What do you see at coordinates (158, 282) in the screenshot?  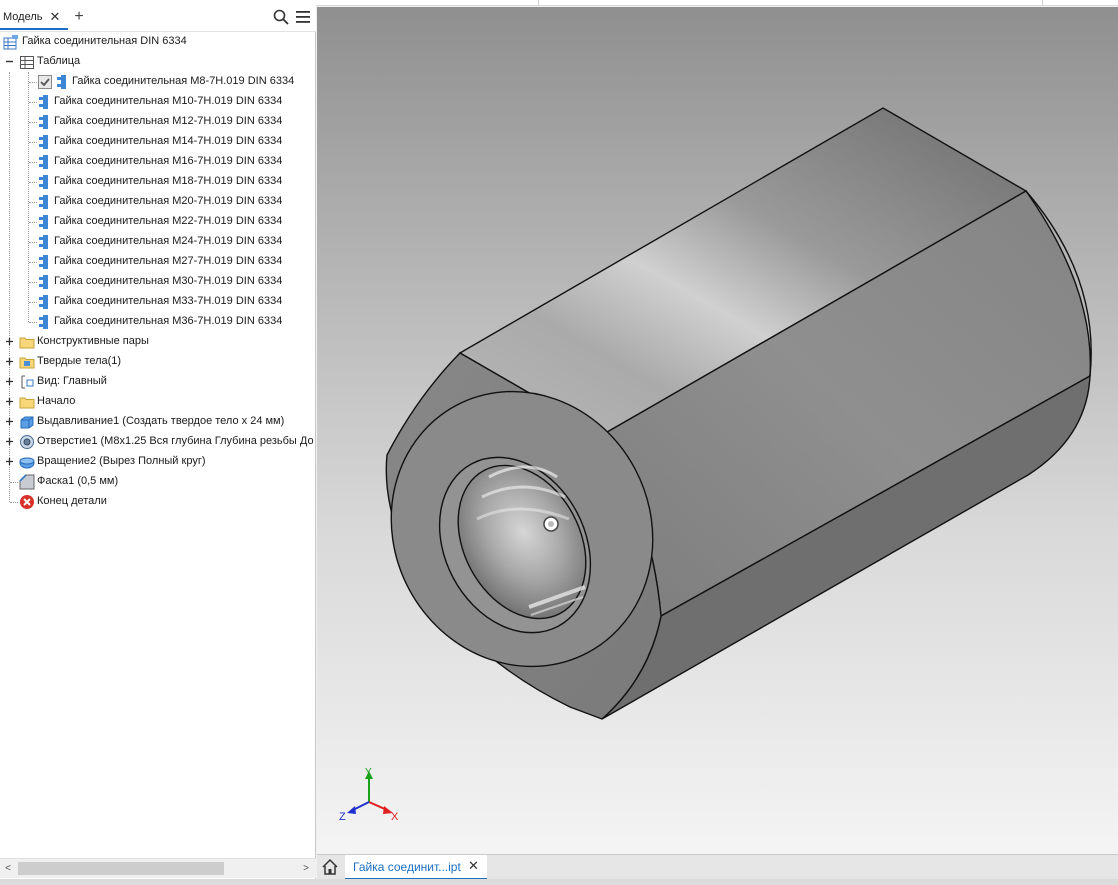 I see `table-row: Гайка соединительная M30-7H.019 DIN 6334` at bounding box center [158, 282].